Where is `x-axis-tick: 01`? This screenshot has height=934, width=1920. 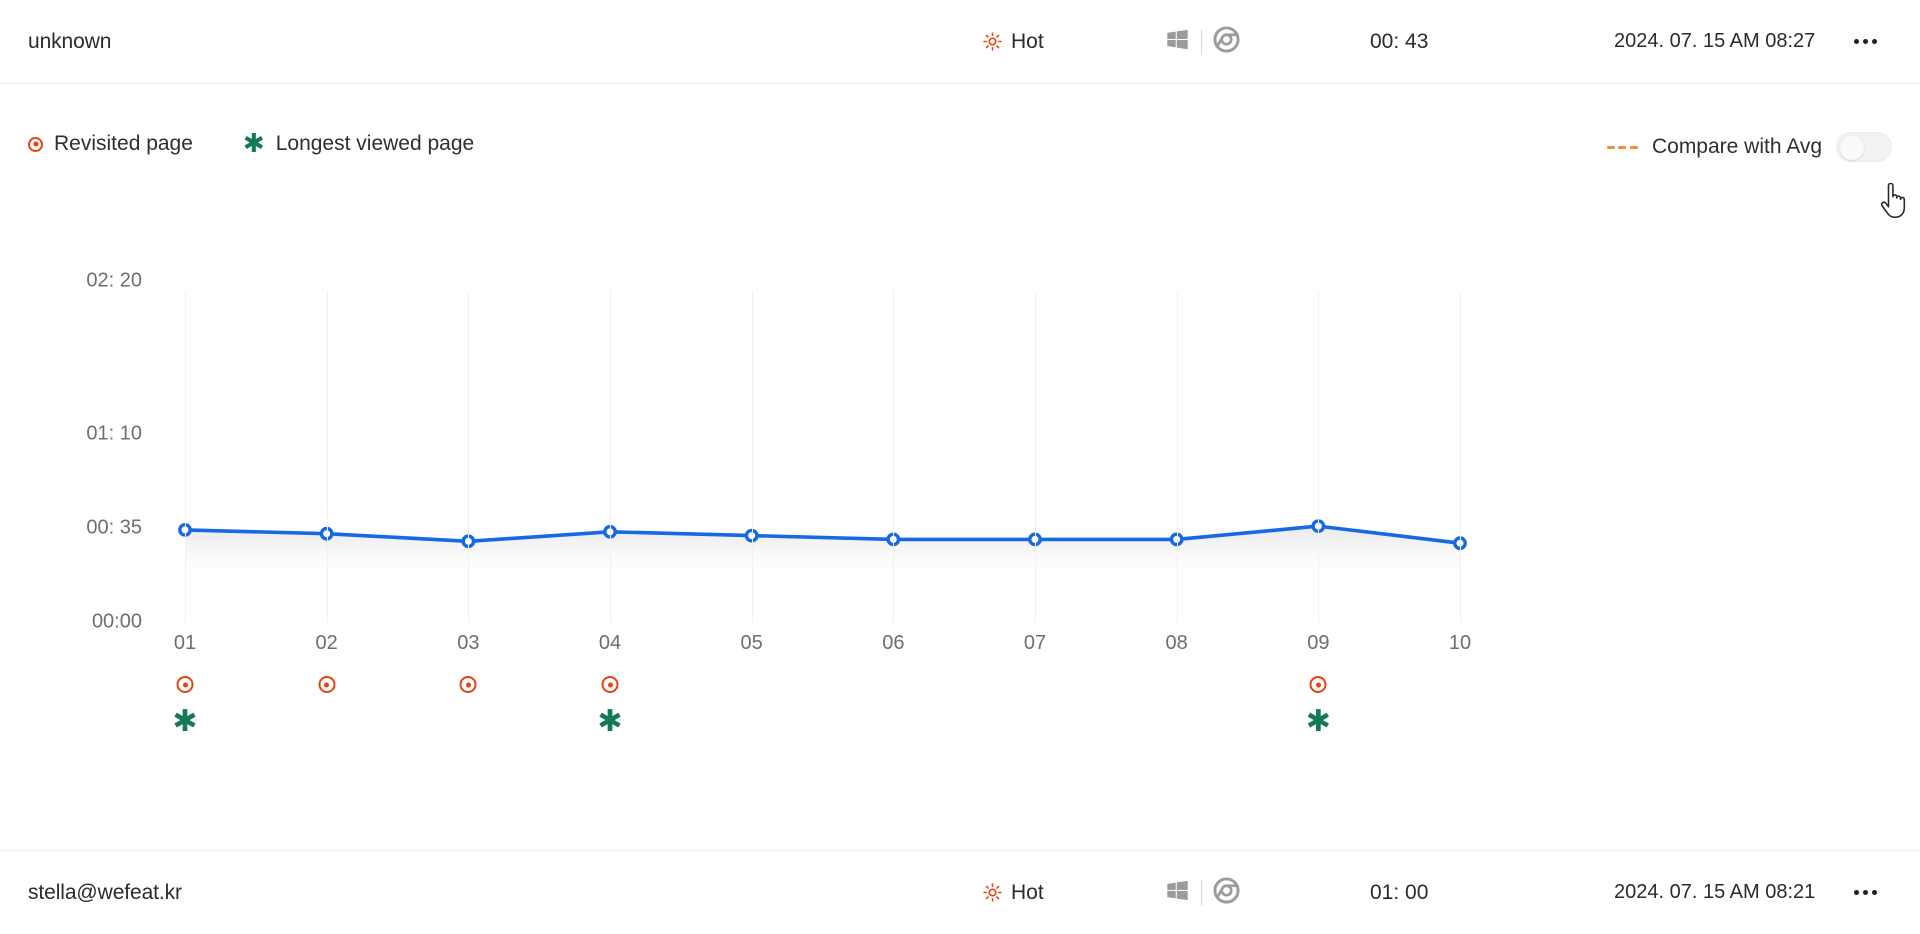 x-axis-tick: 01 is located at coordinates (185, 643).